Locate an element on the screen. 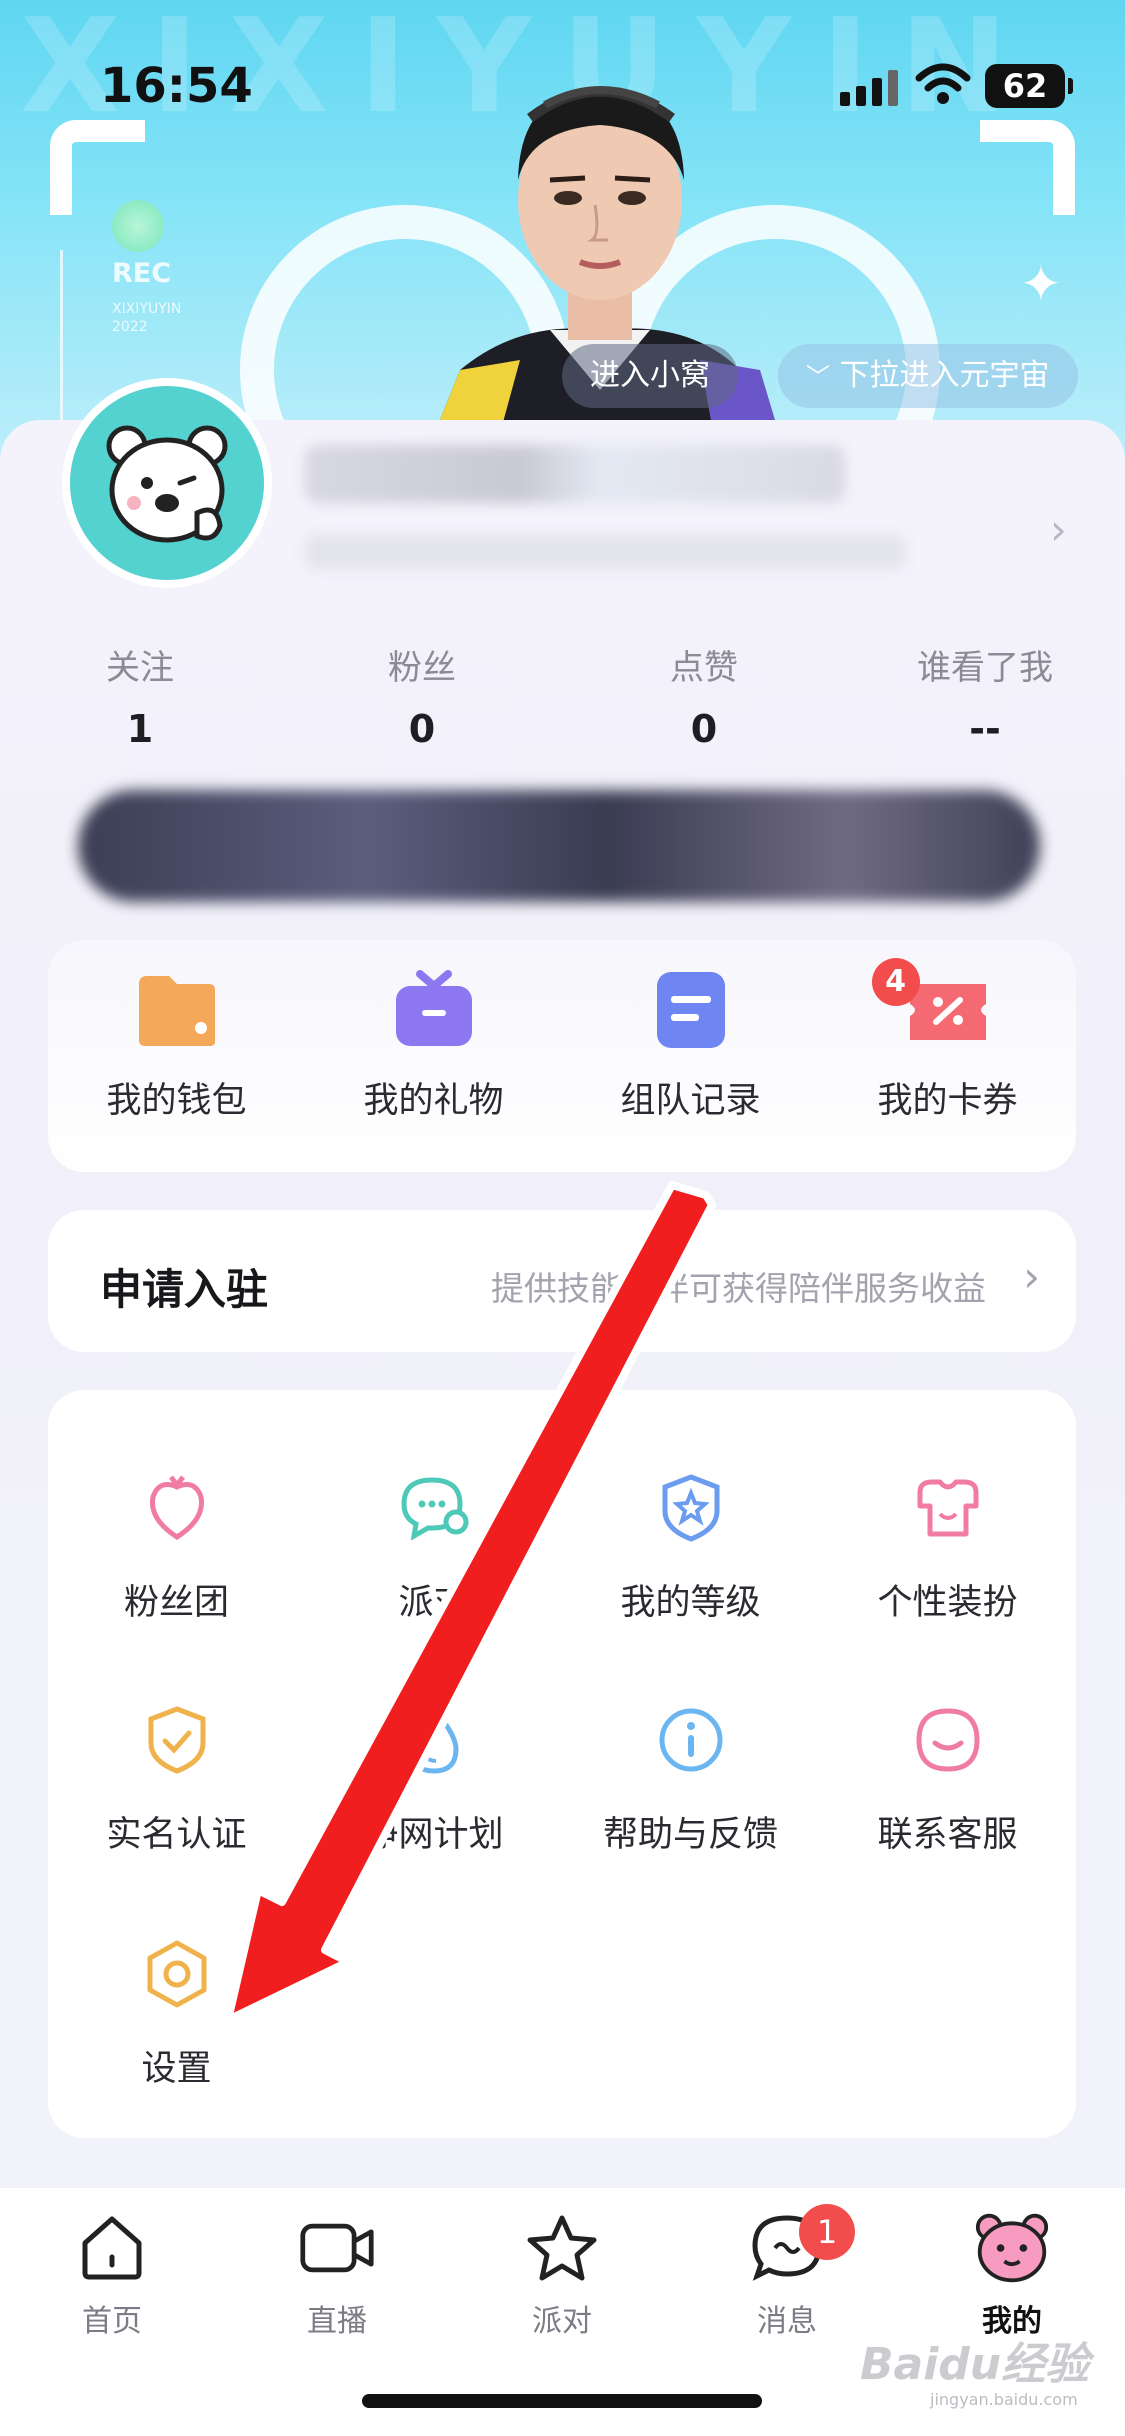 Image resolution: width=1125 pixels, height=2436 pixels. stat-visitors: 谁看了我 -- is located at coordinates (985, 695).